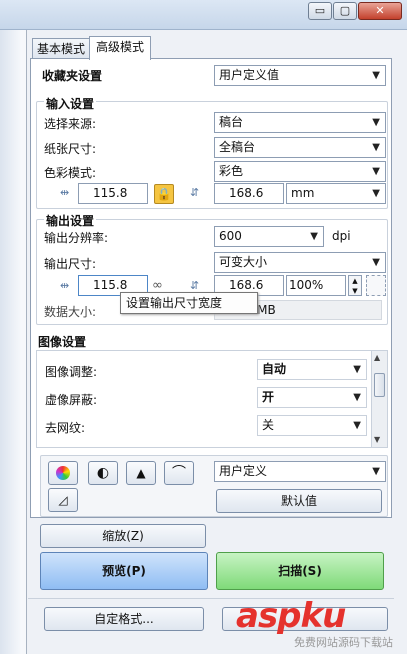 The width and height of the screenshot is (407, 654). I want to click on resolution-unit: dpi, so click(341, 236).